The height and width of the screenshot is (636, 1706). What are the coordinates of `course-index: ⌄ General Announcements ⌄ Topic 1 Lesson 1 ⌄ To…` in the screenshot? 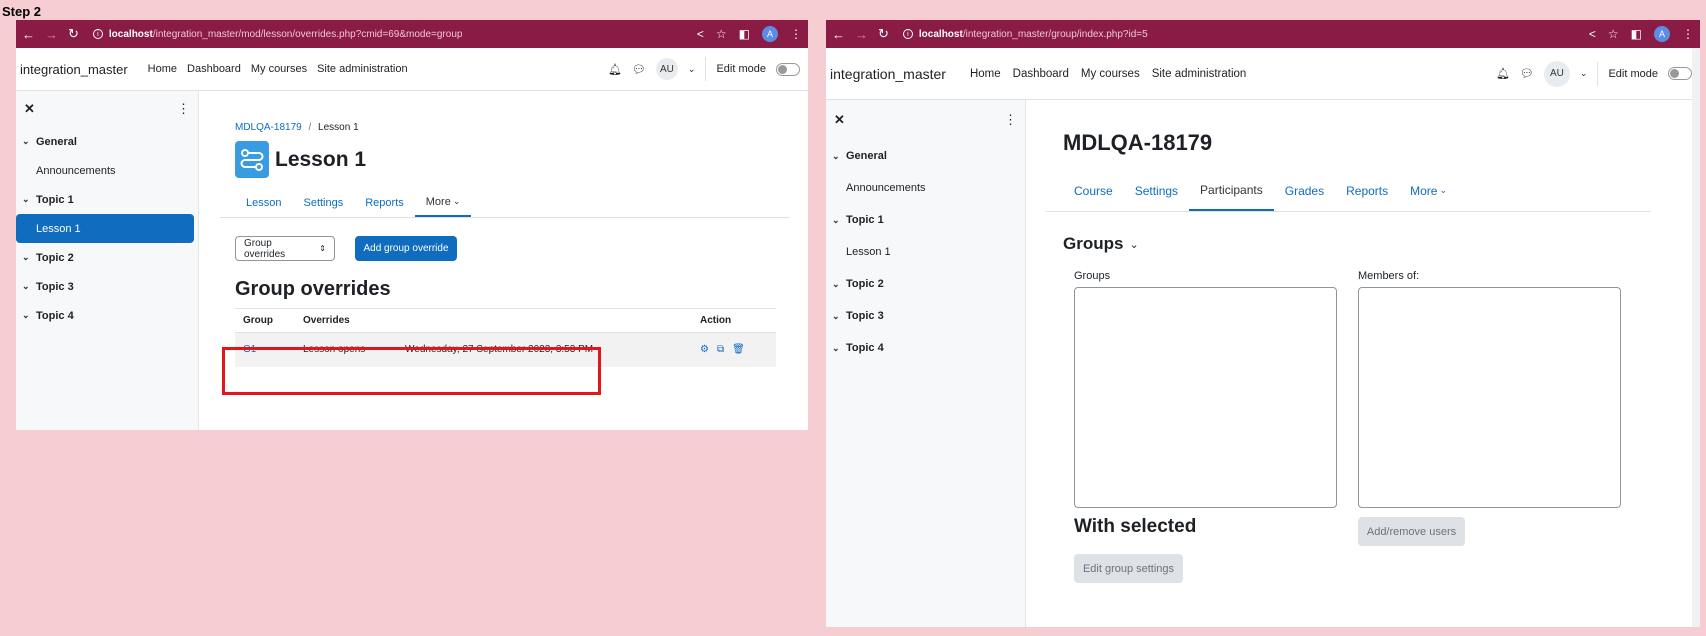 It's located at (107, 228).